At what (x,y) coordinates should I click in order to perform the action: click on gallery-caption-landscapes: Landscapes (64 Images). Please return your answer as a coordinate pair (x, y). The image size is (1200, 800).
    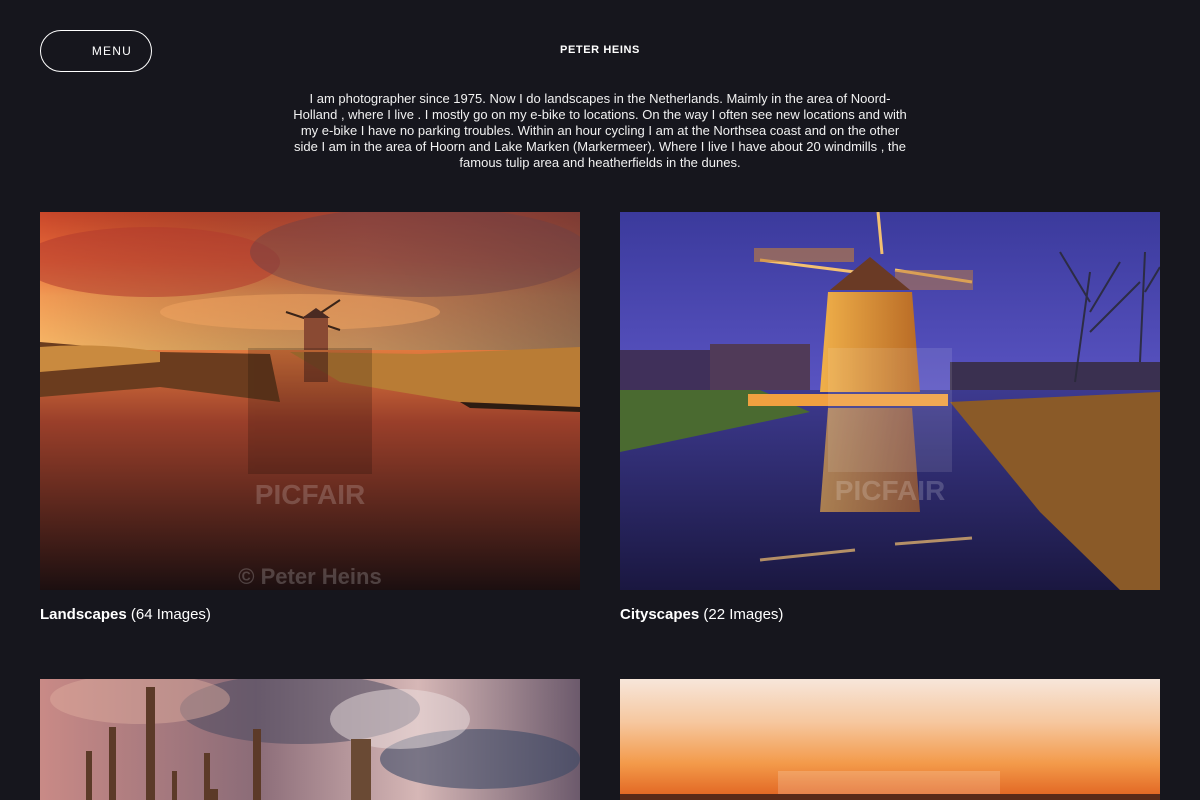
    Looking at the image, I should click on (310, 615).